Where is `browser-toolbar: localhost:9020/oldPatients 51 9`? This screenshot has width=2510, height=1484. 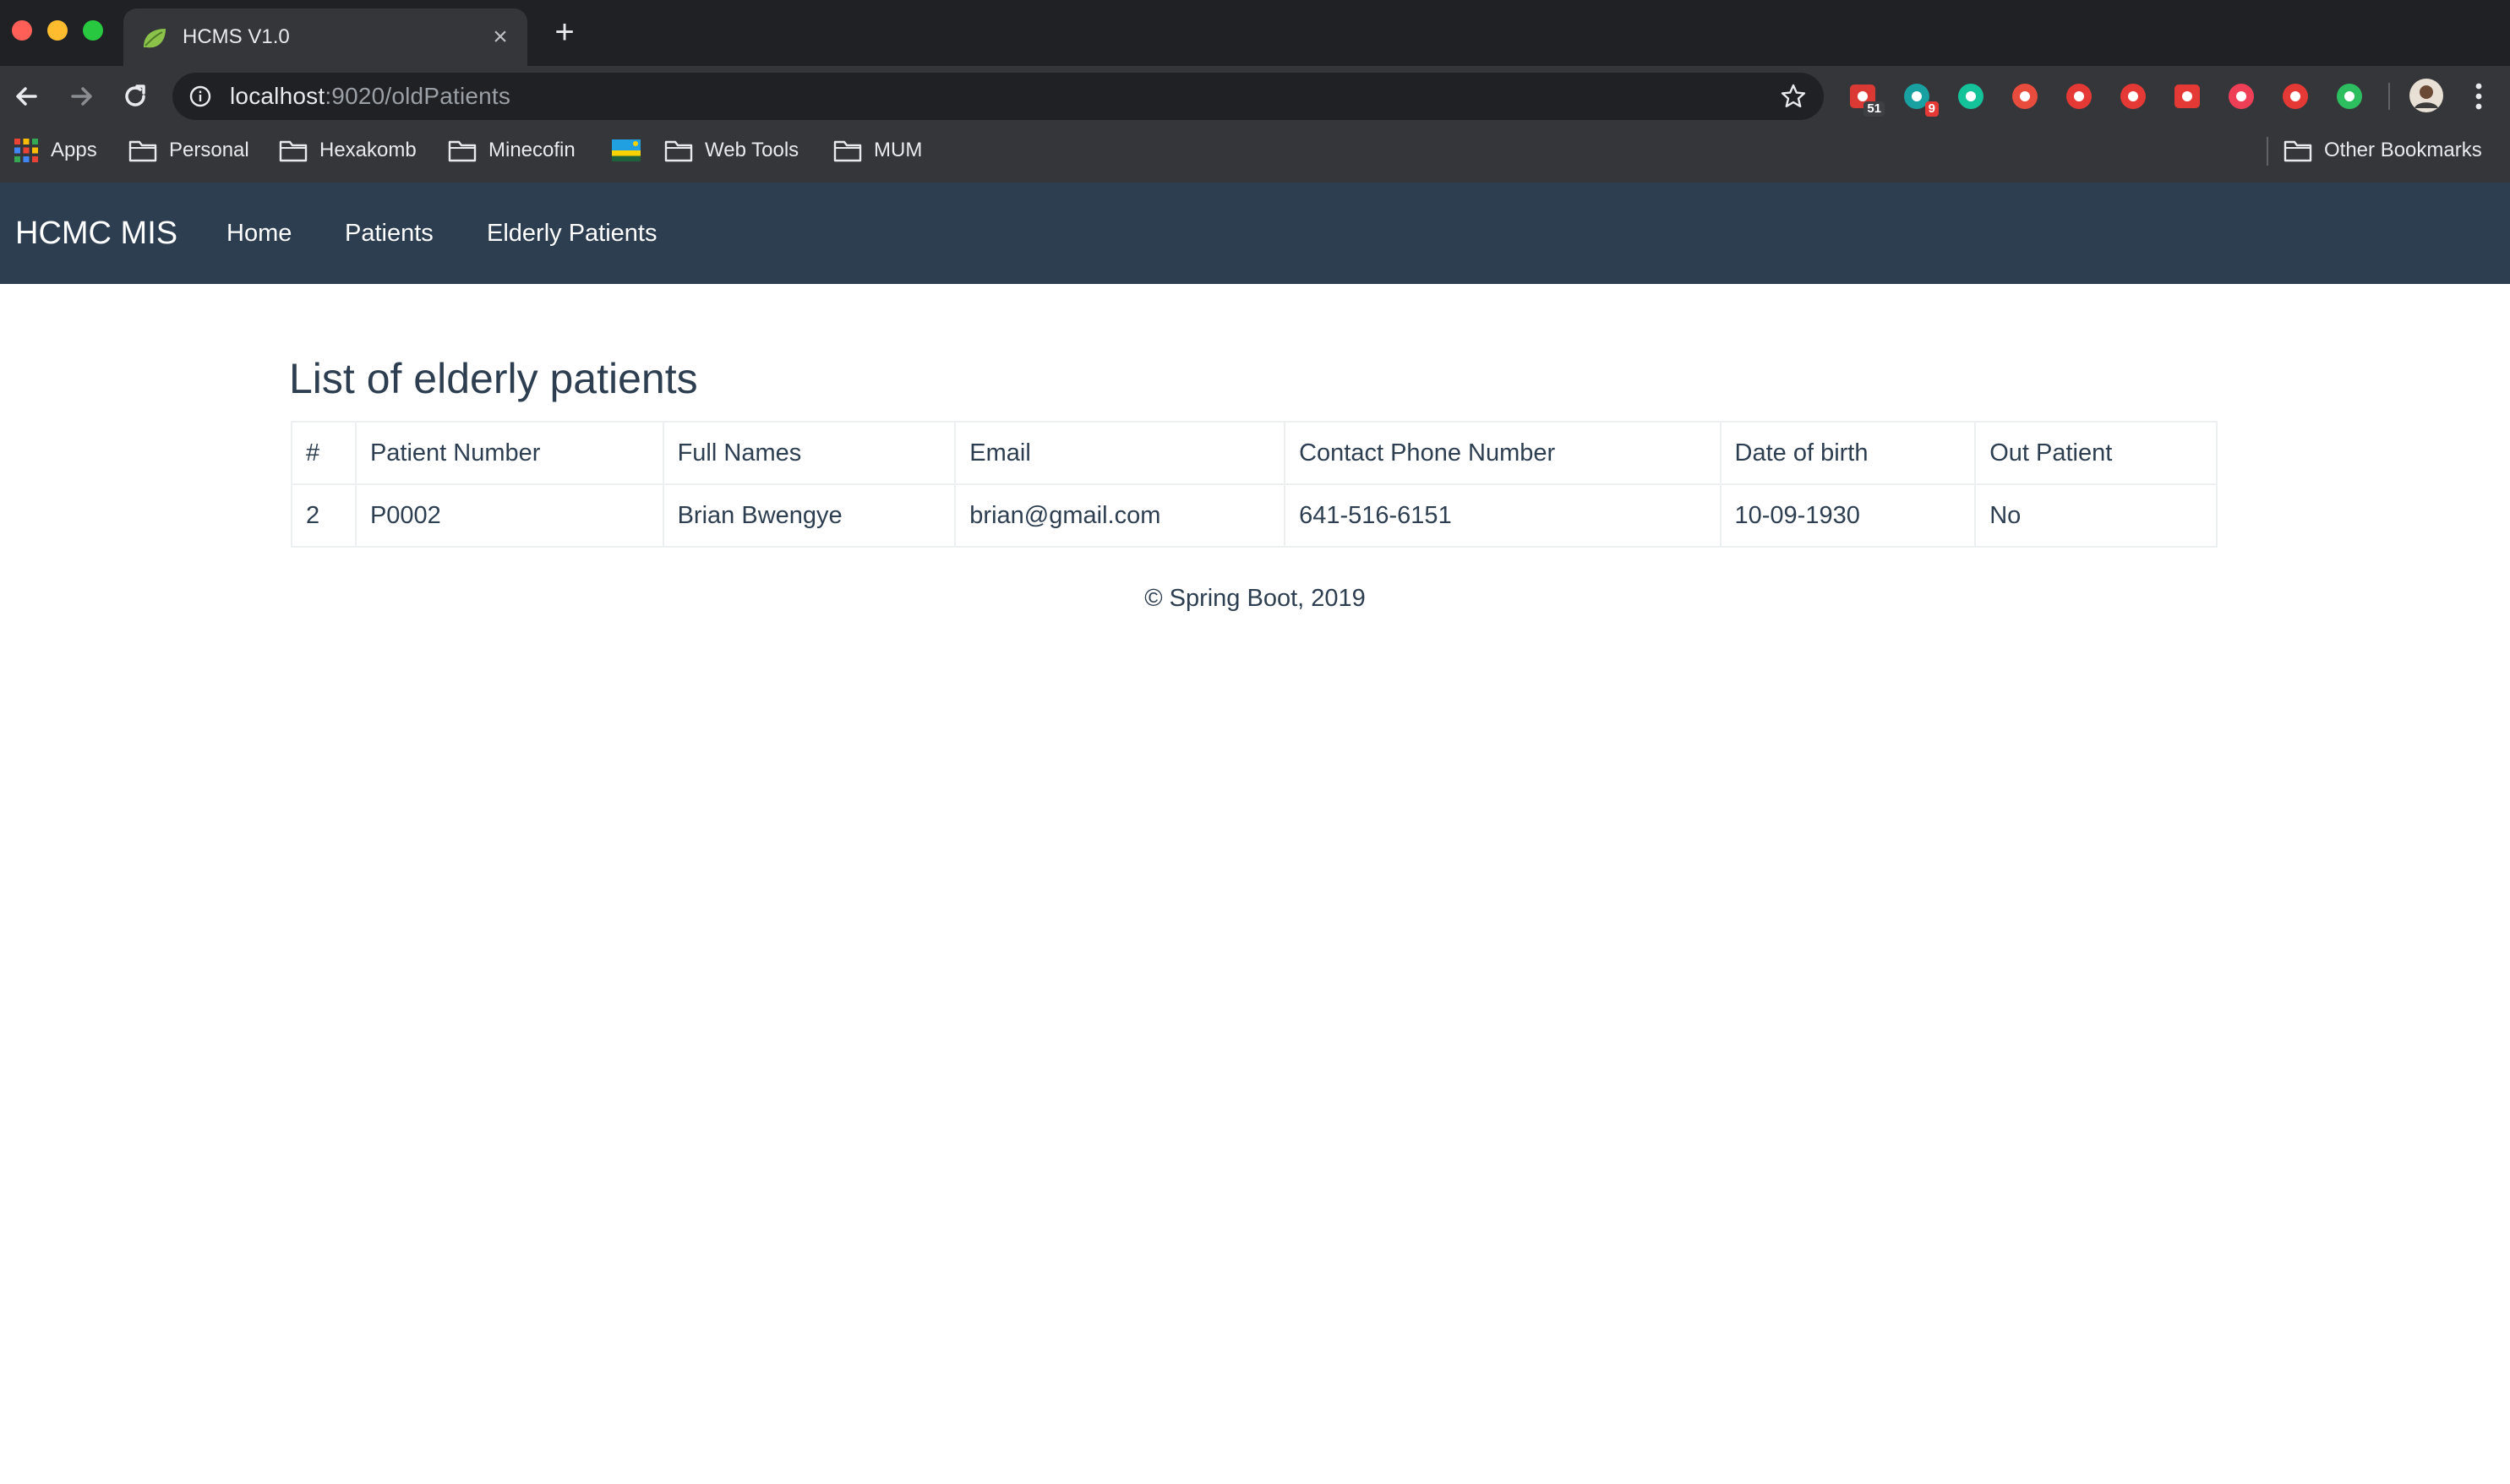
browser-toolbar: localhost:9020/oldPatients 51 9 is located at coordinates (1255, 97).